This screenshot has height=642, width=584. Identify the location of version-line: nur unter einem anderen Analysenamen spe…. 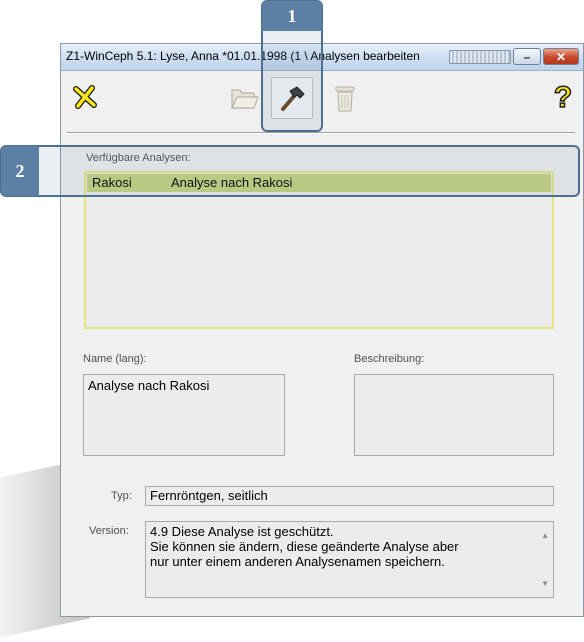
(297, 561).